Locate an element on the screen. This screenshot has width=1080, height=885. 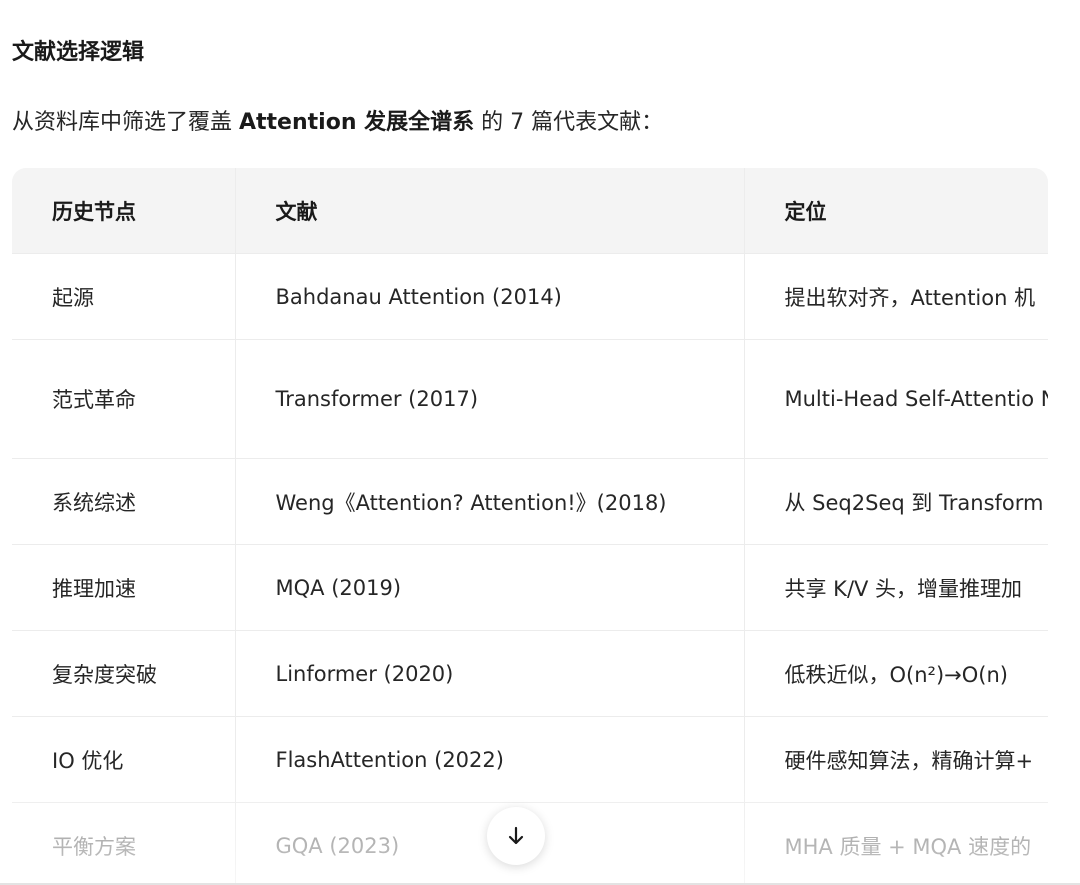
header-history-node: 历史节点 is located at coordinates (124, 211).